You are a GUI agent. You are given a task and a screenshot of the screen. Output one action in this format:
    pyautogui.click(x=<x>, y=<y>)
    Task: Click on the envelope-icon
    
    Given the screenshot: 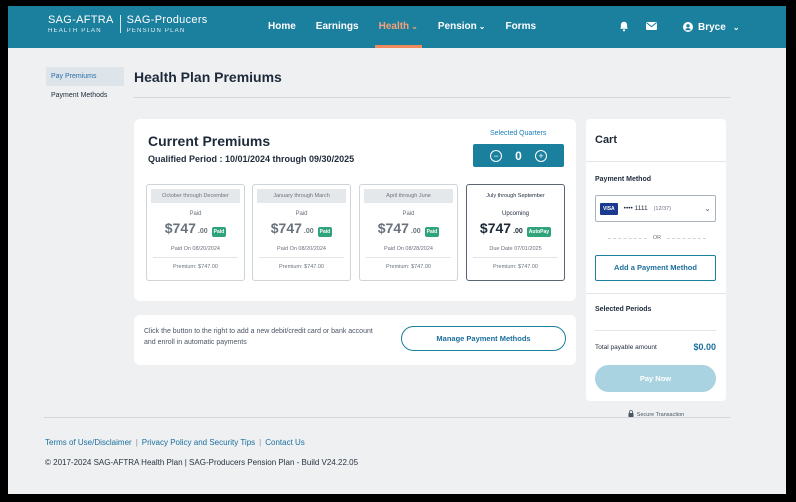 What is the action you would take?
    pyautogui.click(x=651, y=26)
    